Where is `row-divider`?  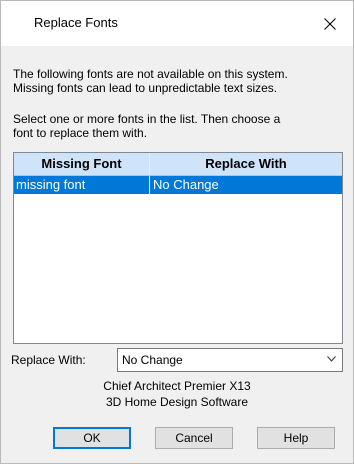 row-divider is located at coordinates (149, 185).